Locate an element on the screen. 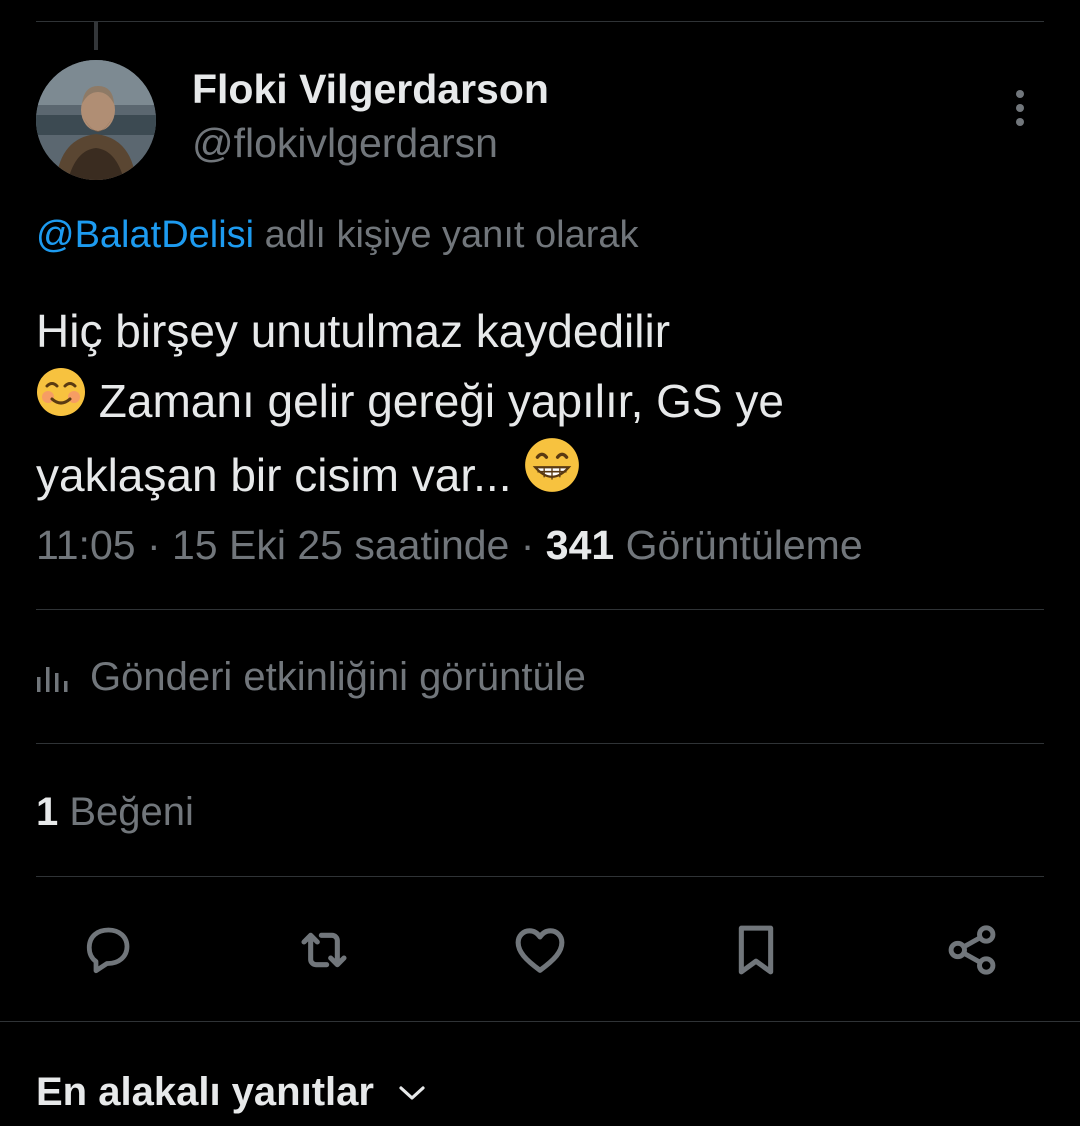 The width and height of the screenshot is (1080, 1126). replies-sort-label: En alakalı yanıtlar is located at coordinates (205, 1092).